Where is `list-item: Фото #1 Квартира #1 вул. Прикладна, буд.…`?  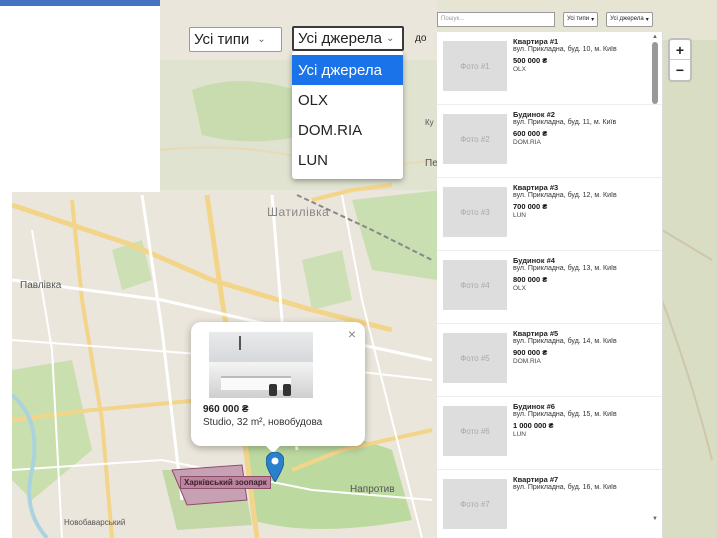
list-item: Фото #1 Квартира #1 вул. Прикладна, буд.… is located at coordinates (549, 68).